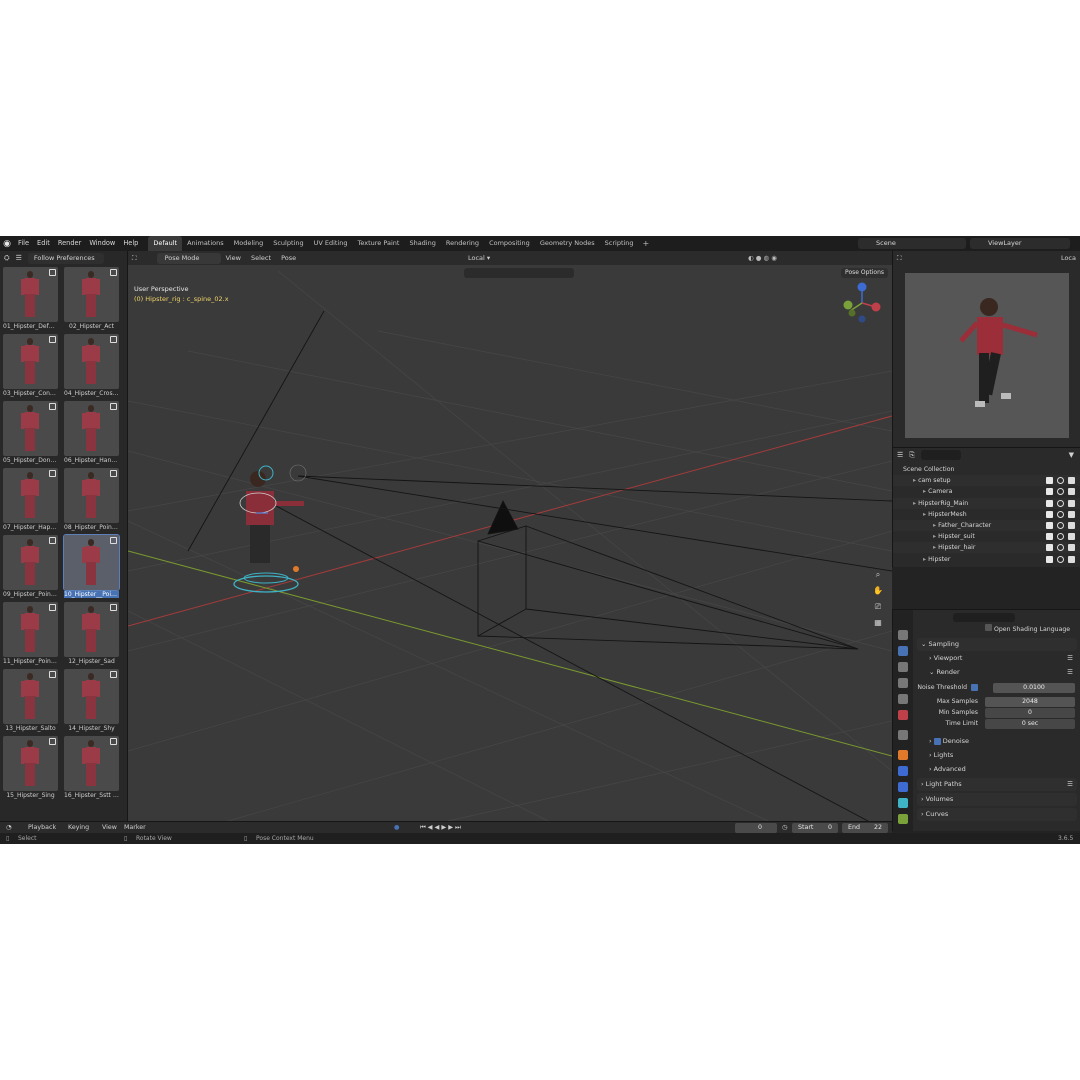  I want to click on pose-options-button: Pose Options, so click(864, 273).